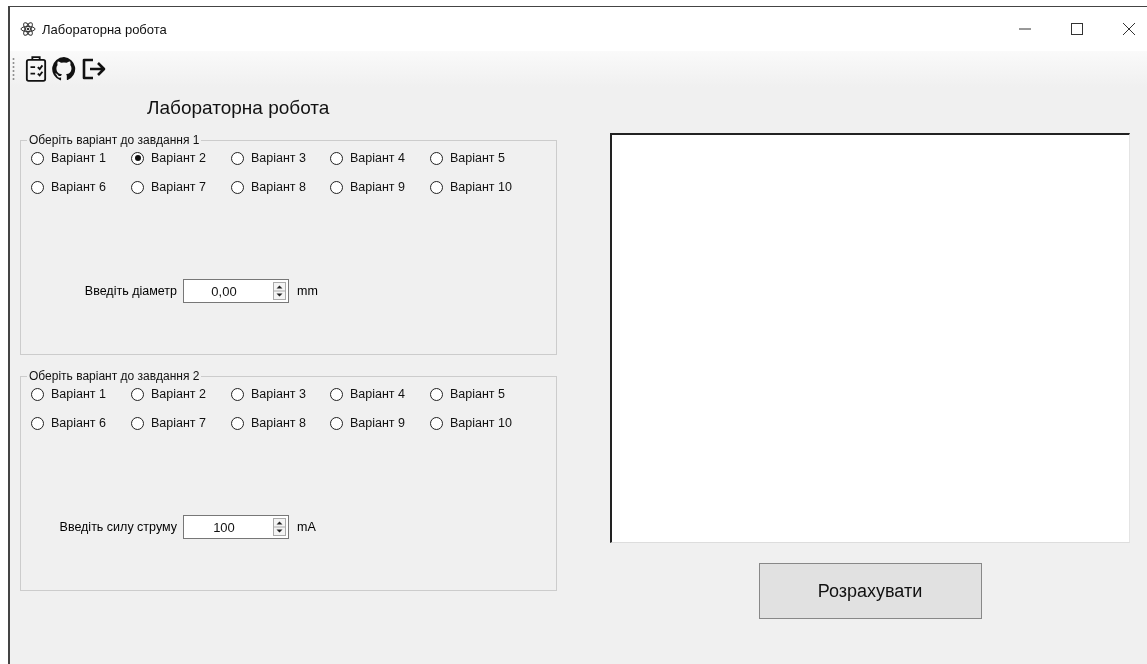 This screenshot has width=1147, height=664. Describe the element at coordinates (114, 140) in the screenshot. I see `group-title: Оберіть варіант до завдання 1` at that location.